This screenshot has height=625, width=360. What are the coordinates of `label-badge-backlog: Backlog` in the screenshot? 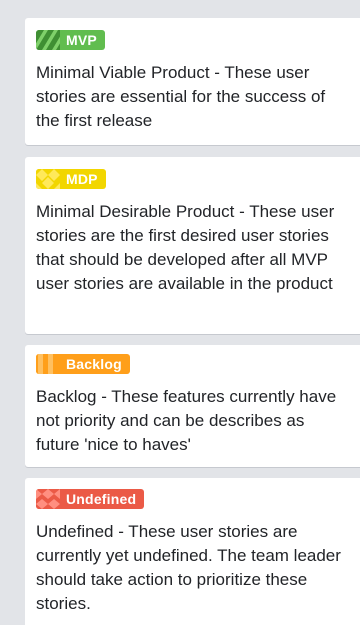 It's located at (83, 364).